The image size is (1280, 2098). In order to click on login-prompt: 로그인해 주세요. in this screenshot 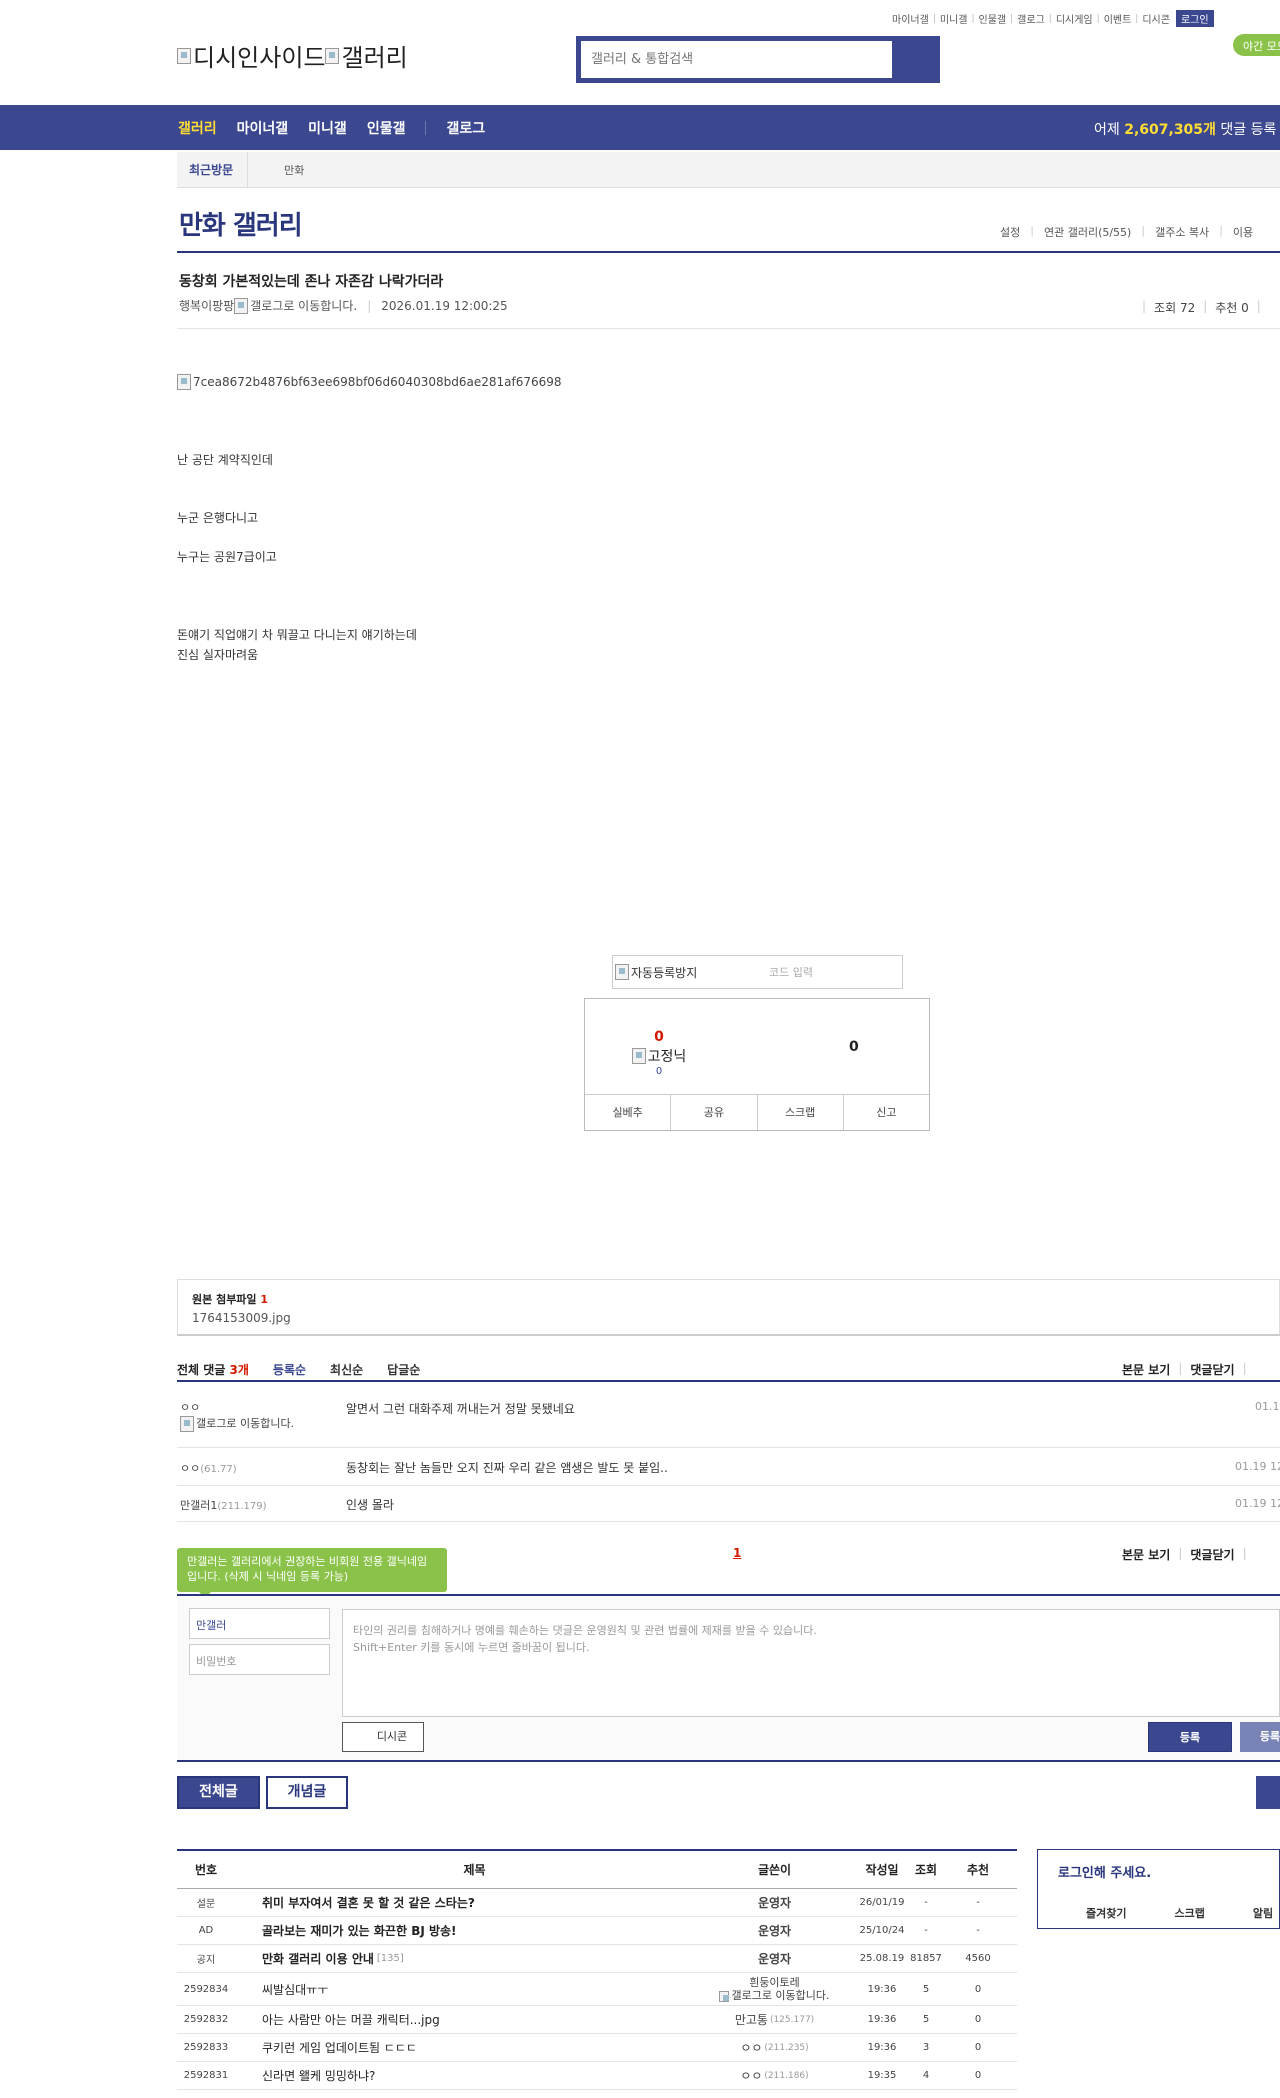, I will do `click(1104, 1871)`.